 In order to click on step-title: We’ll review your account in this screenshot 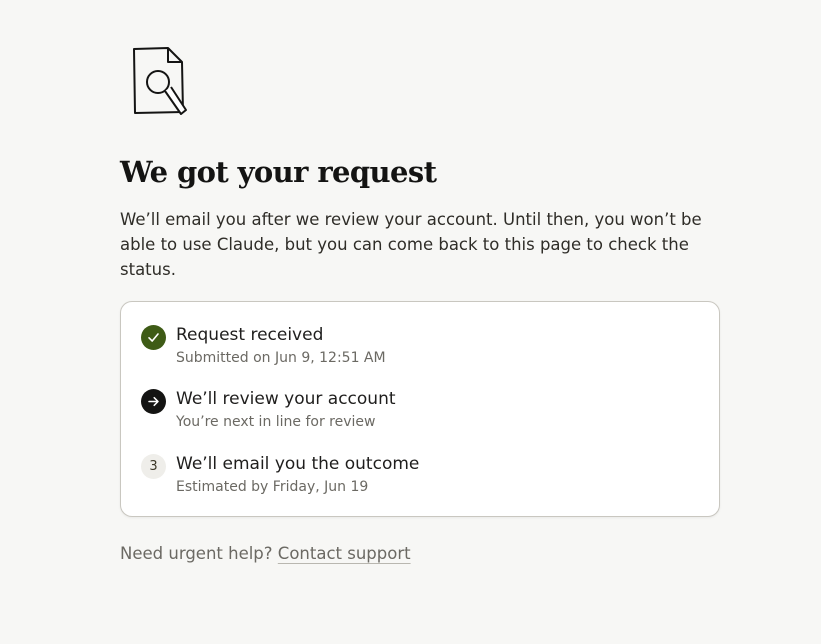, I will do `click(286, 399)`.